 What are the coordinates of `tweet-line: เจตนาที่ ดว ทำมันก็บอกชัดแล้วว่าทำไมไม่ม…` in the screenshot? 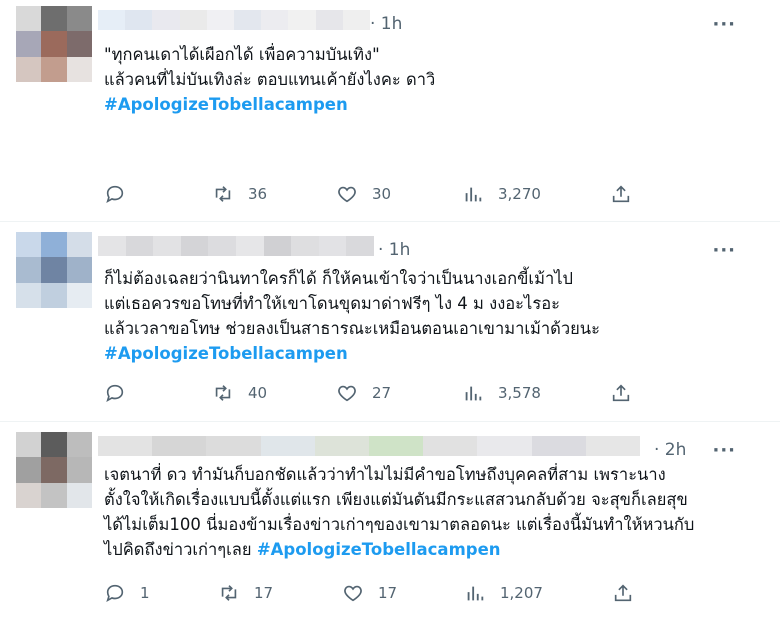 It's located at (385, 474).